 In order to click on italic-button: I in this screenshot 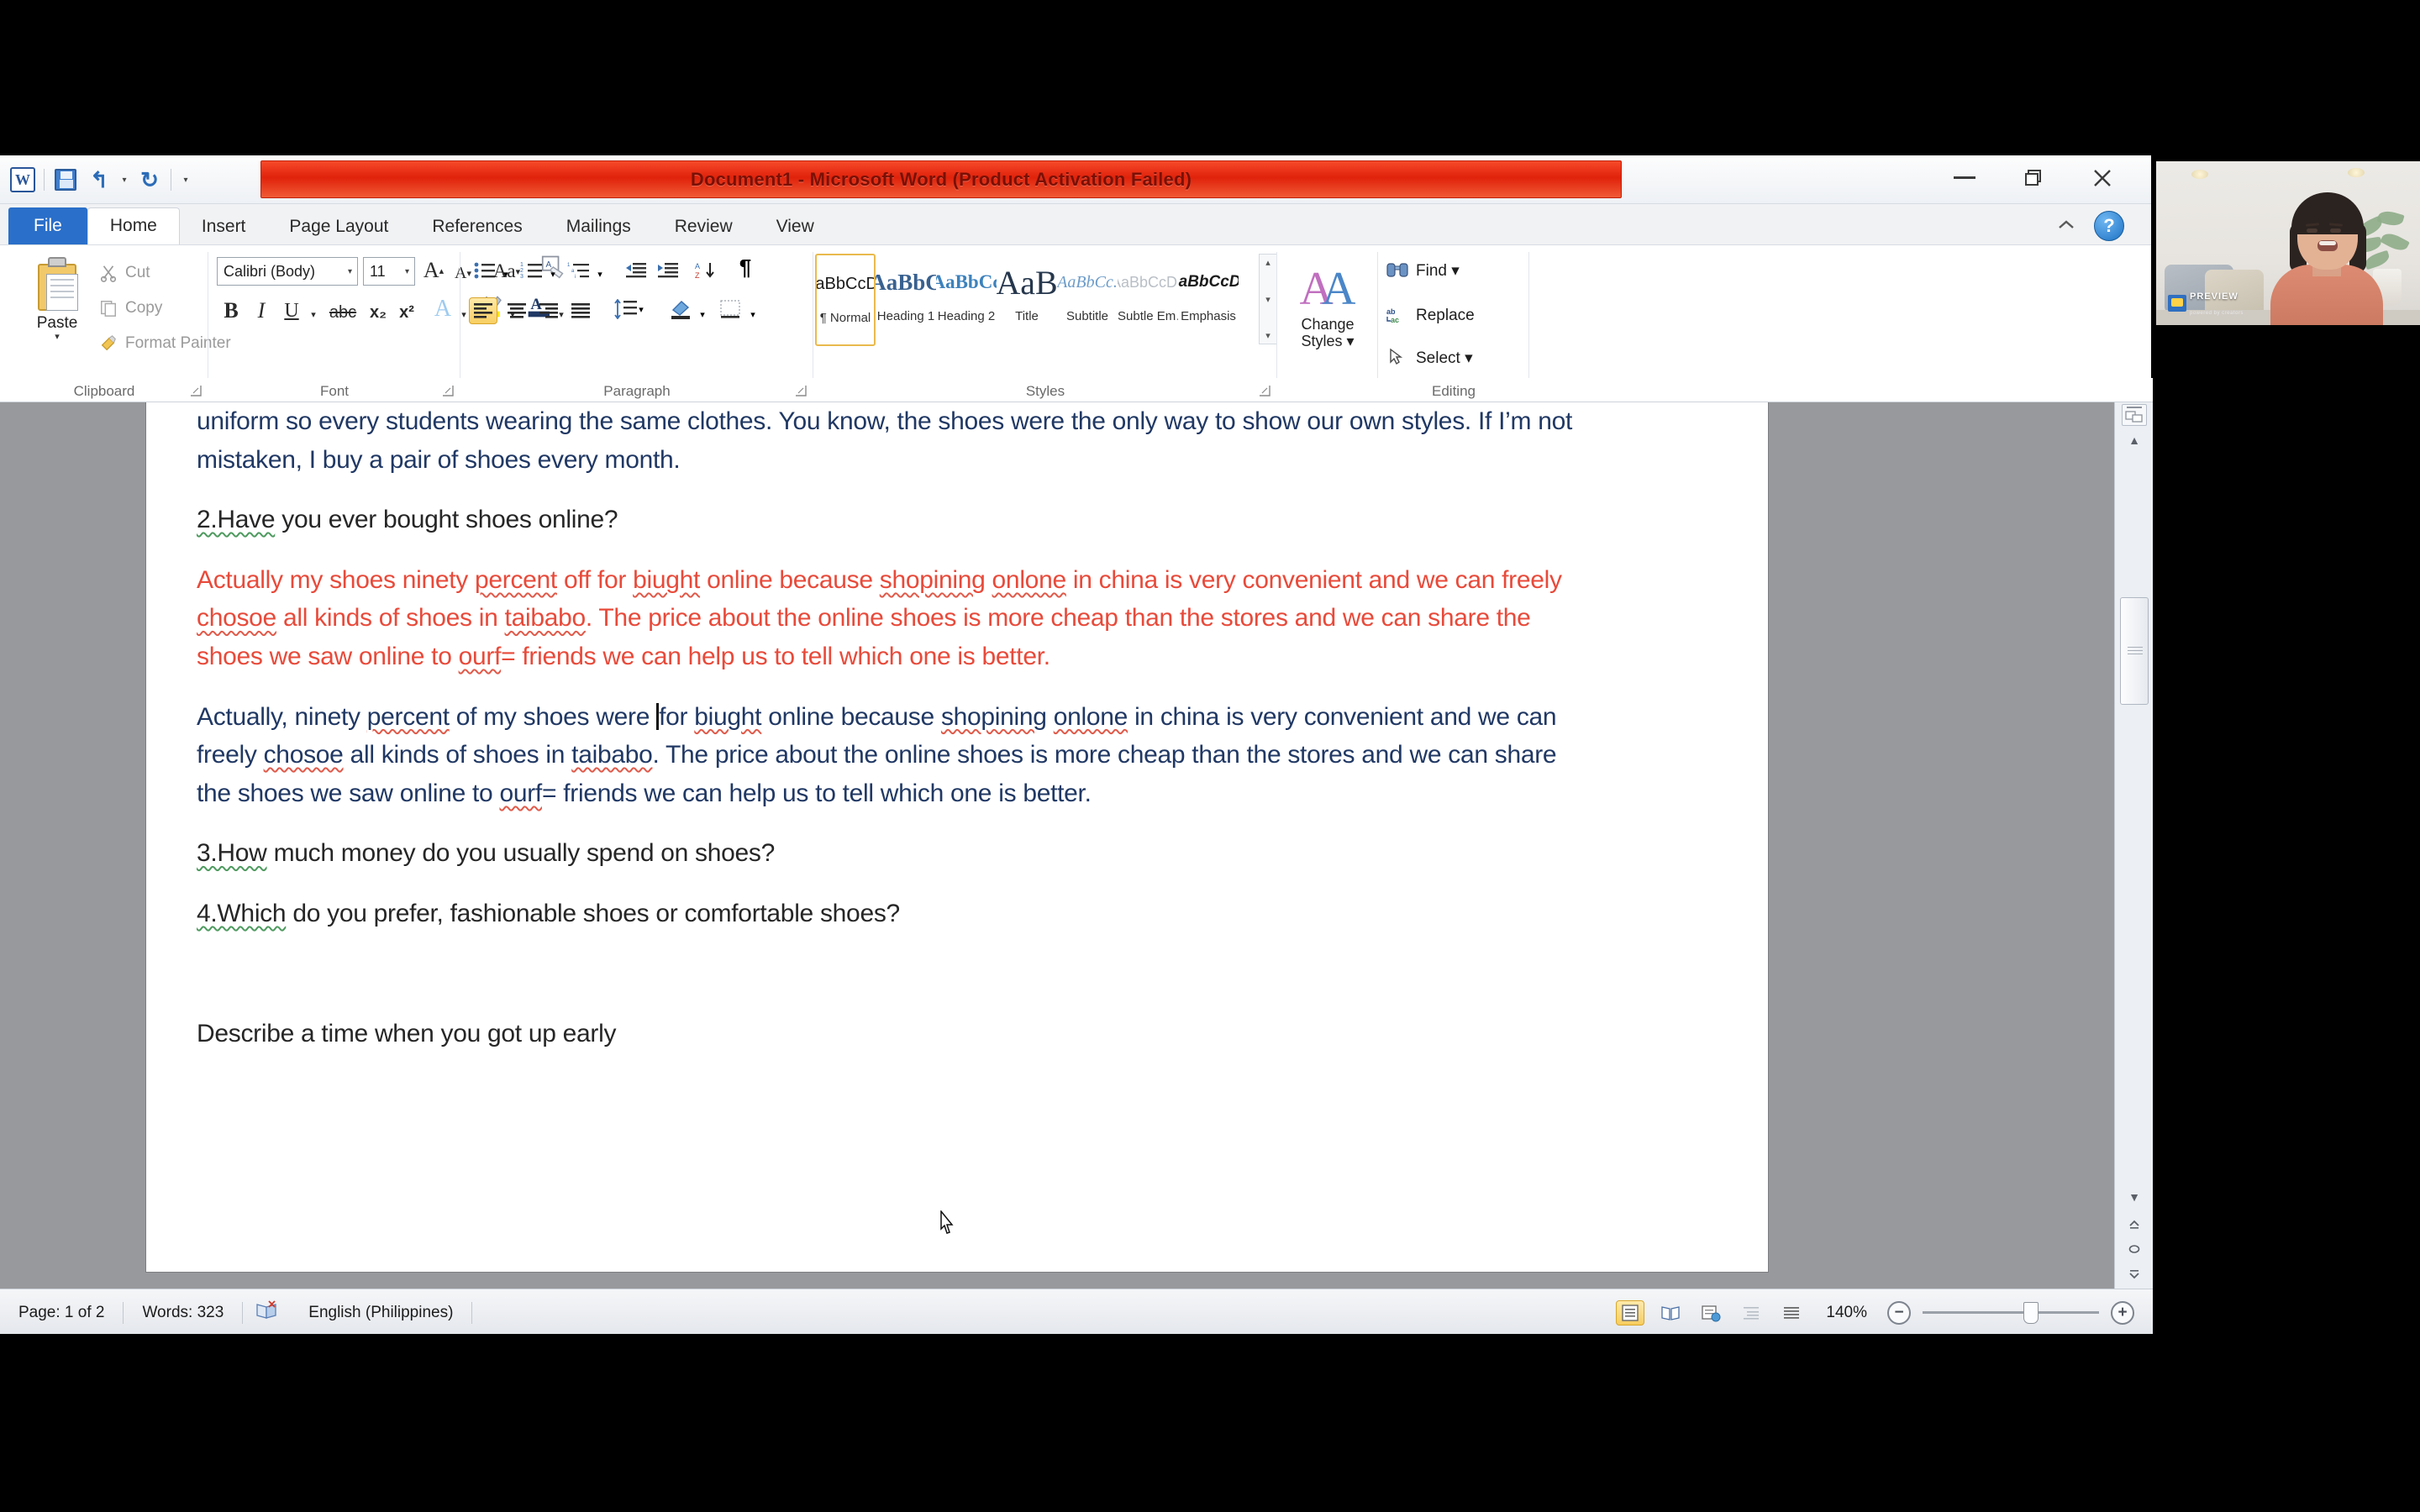, I will do `click(261, 310)`.